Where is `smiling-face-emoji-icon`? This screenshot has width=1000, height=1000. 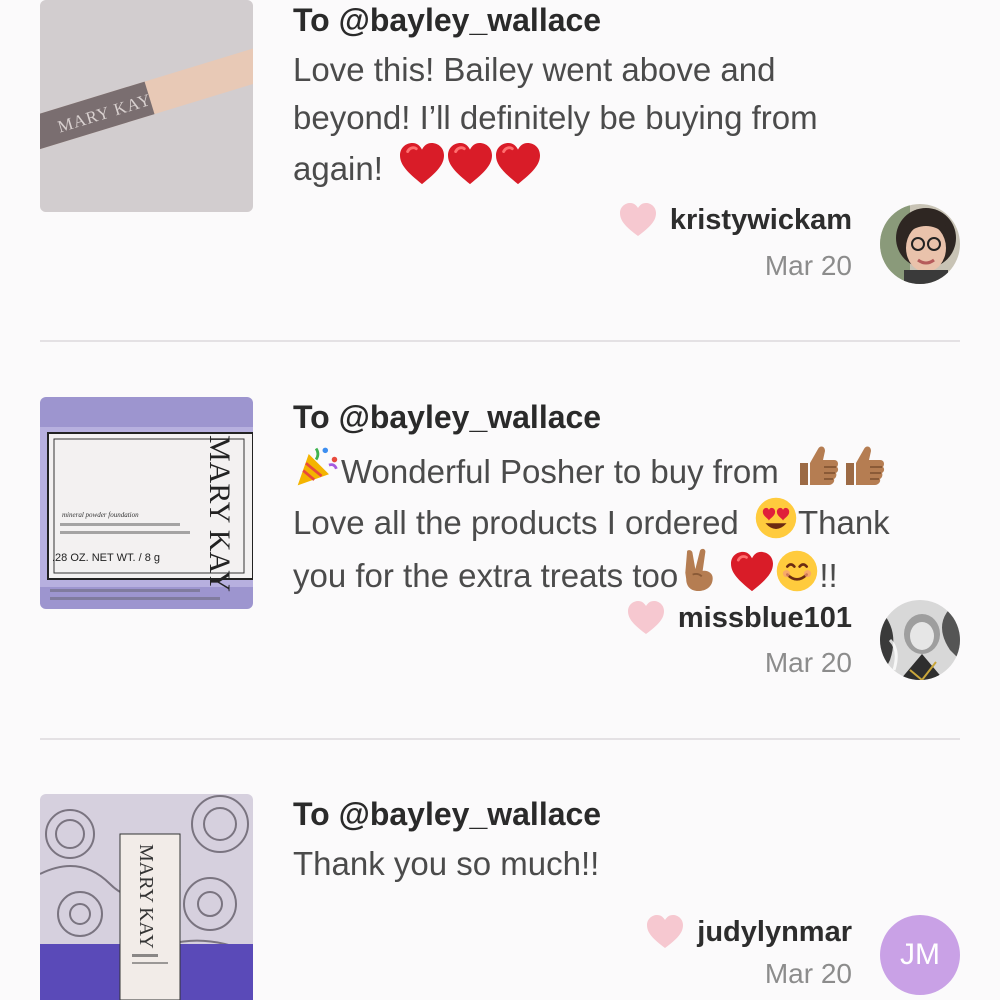
smiling-face-emoji-icon is located at coordinates (797, 571).